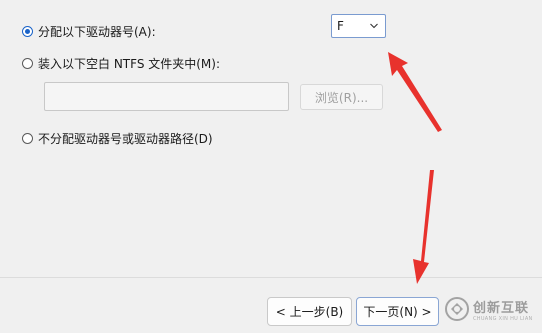 The width and height of the screenshot is (542, 333). What do you see at coordinates (503, 318) in the screenshot?
I see `watermark-subtext: CHUANG XIN HU LIAN` at bounding box center [503, 318].